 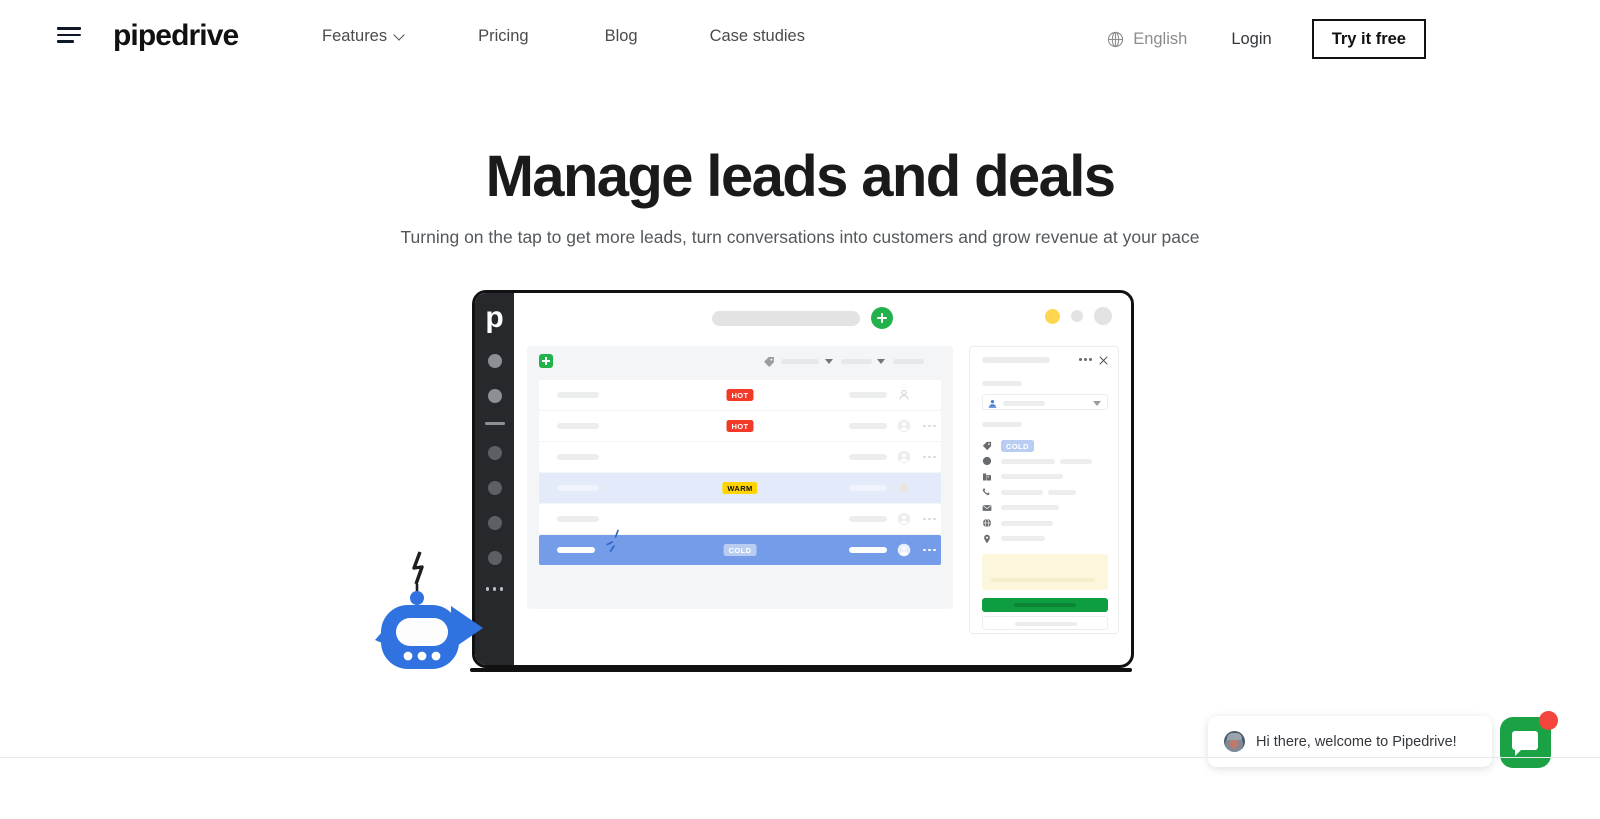 I want to click on section-divider, so click(x=800, y=757).